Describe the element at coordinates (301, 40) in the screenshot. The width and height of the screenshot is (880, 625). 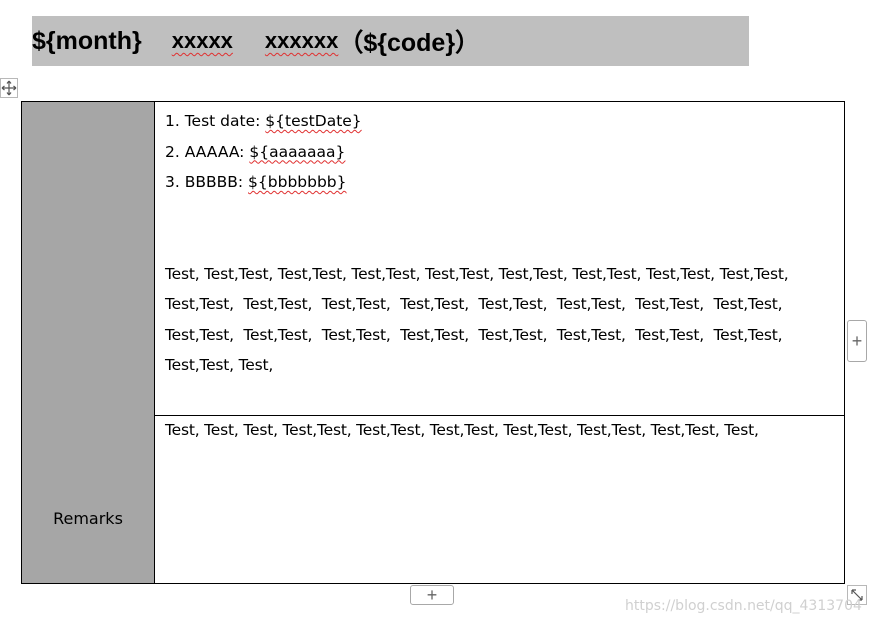
I see `title-x2: xxxxxx` at that location.